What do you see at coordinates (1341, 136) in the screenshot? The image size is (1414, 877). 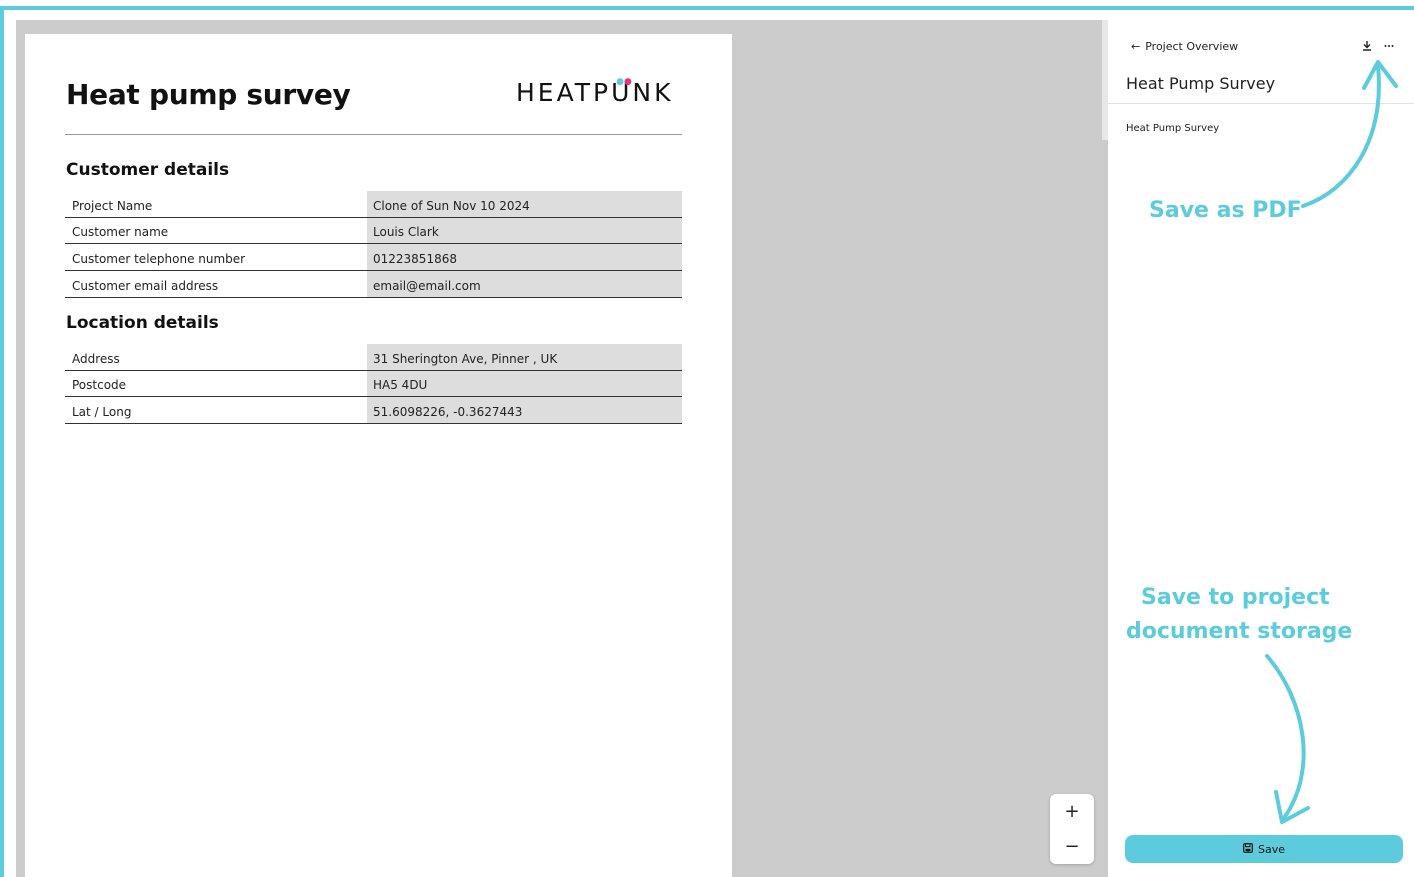 I see `arrow-to-download-icon` at bounding box center [1341, 136].